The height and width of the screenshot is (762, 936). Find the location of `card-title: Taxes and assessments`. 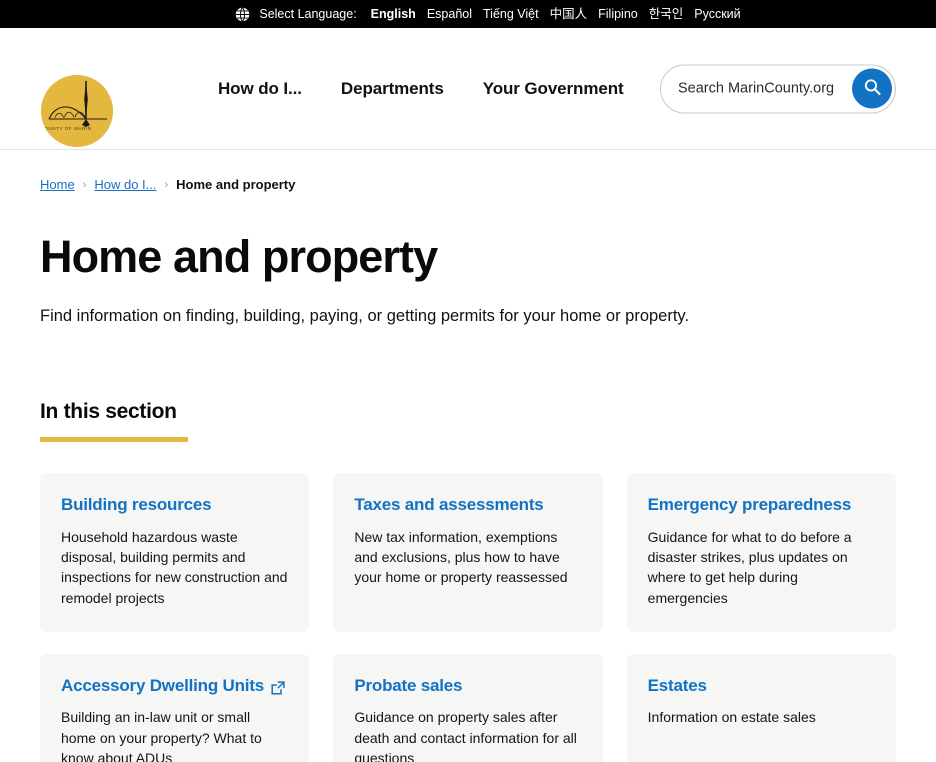

card-title: Taxes and assessments is located at coordinates (467, 505).